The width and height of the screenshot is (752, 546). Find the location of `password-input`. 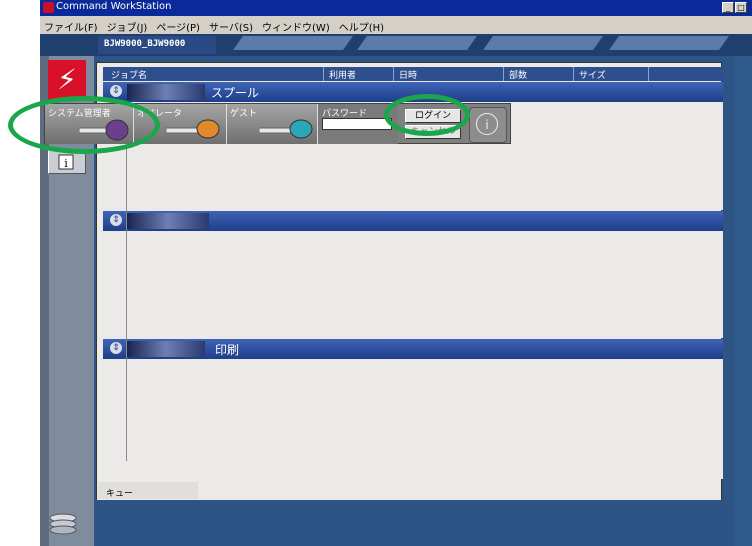

password-input is located at coordinates (357, 124).